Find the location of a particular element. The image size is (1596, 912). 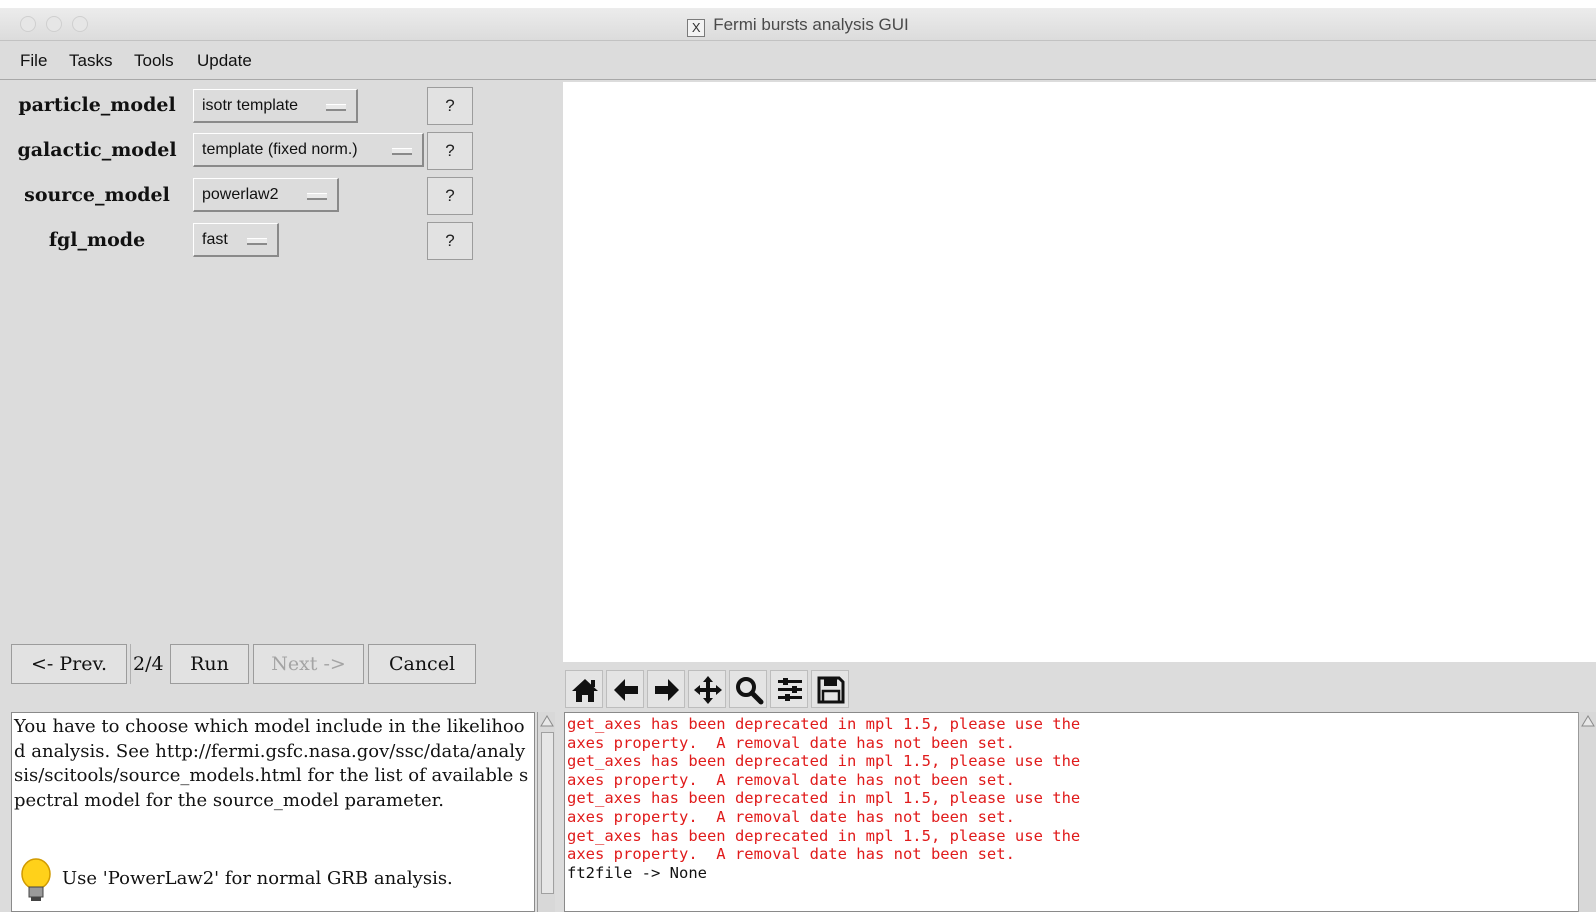

back-arrow-icon is located at coordinates (626, 690).